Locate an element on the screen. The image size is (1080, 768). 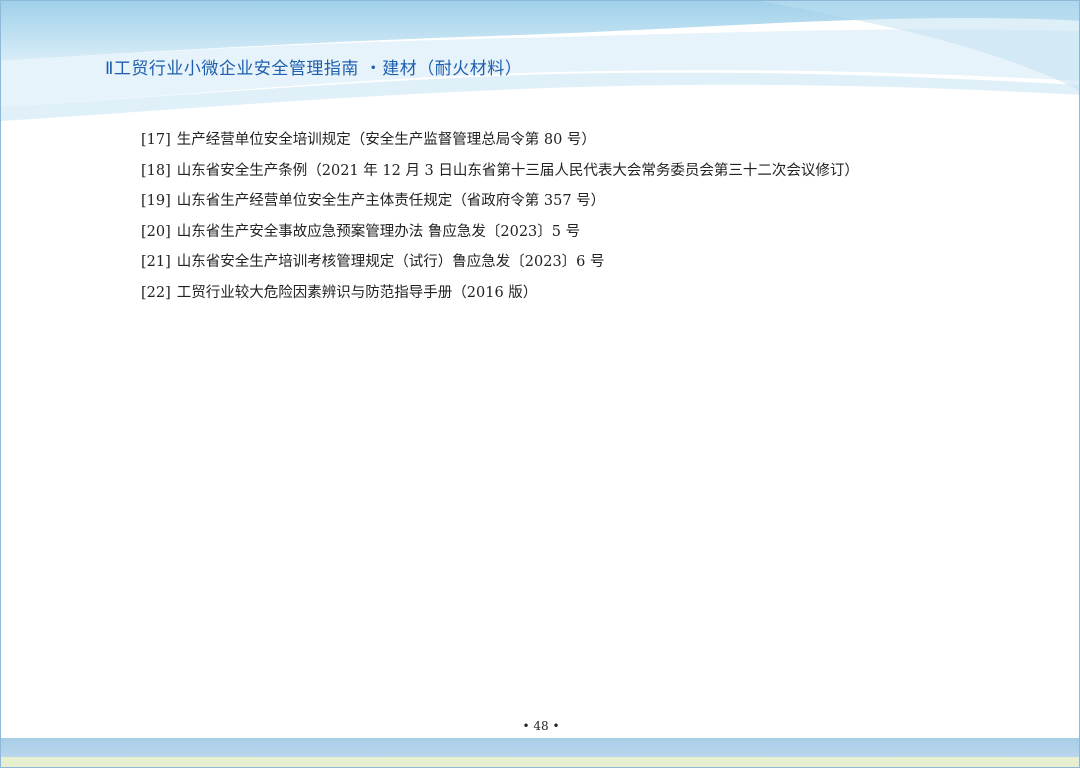
reference-item: [17] 生产经营单位安全培训规定（安全生产监督管理总局令第 80 号） is located at coordinates (500, 140).